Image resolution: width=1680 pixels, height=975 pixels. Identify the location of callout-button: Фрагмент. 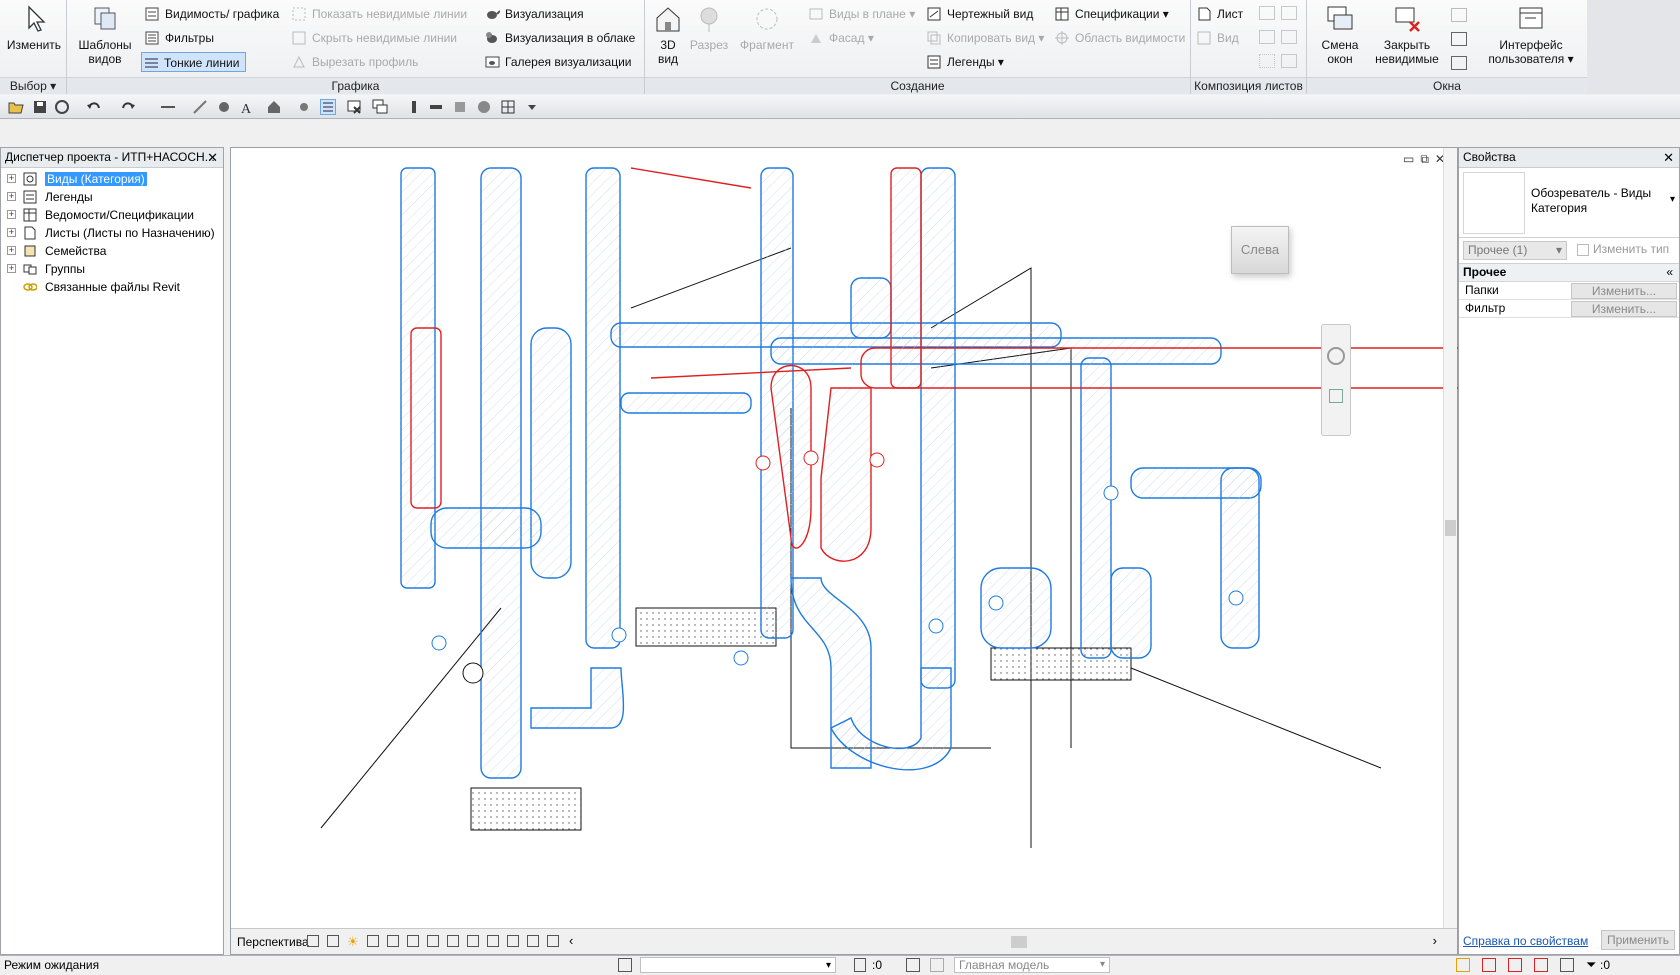
(767, 28).